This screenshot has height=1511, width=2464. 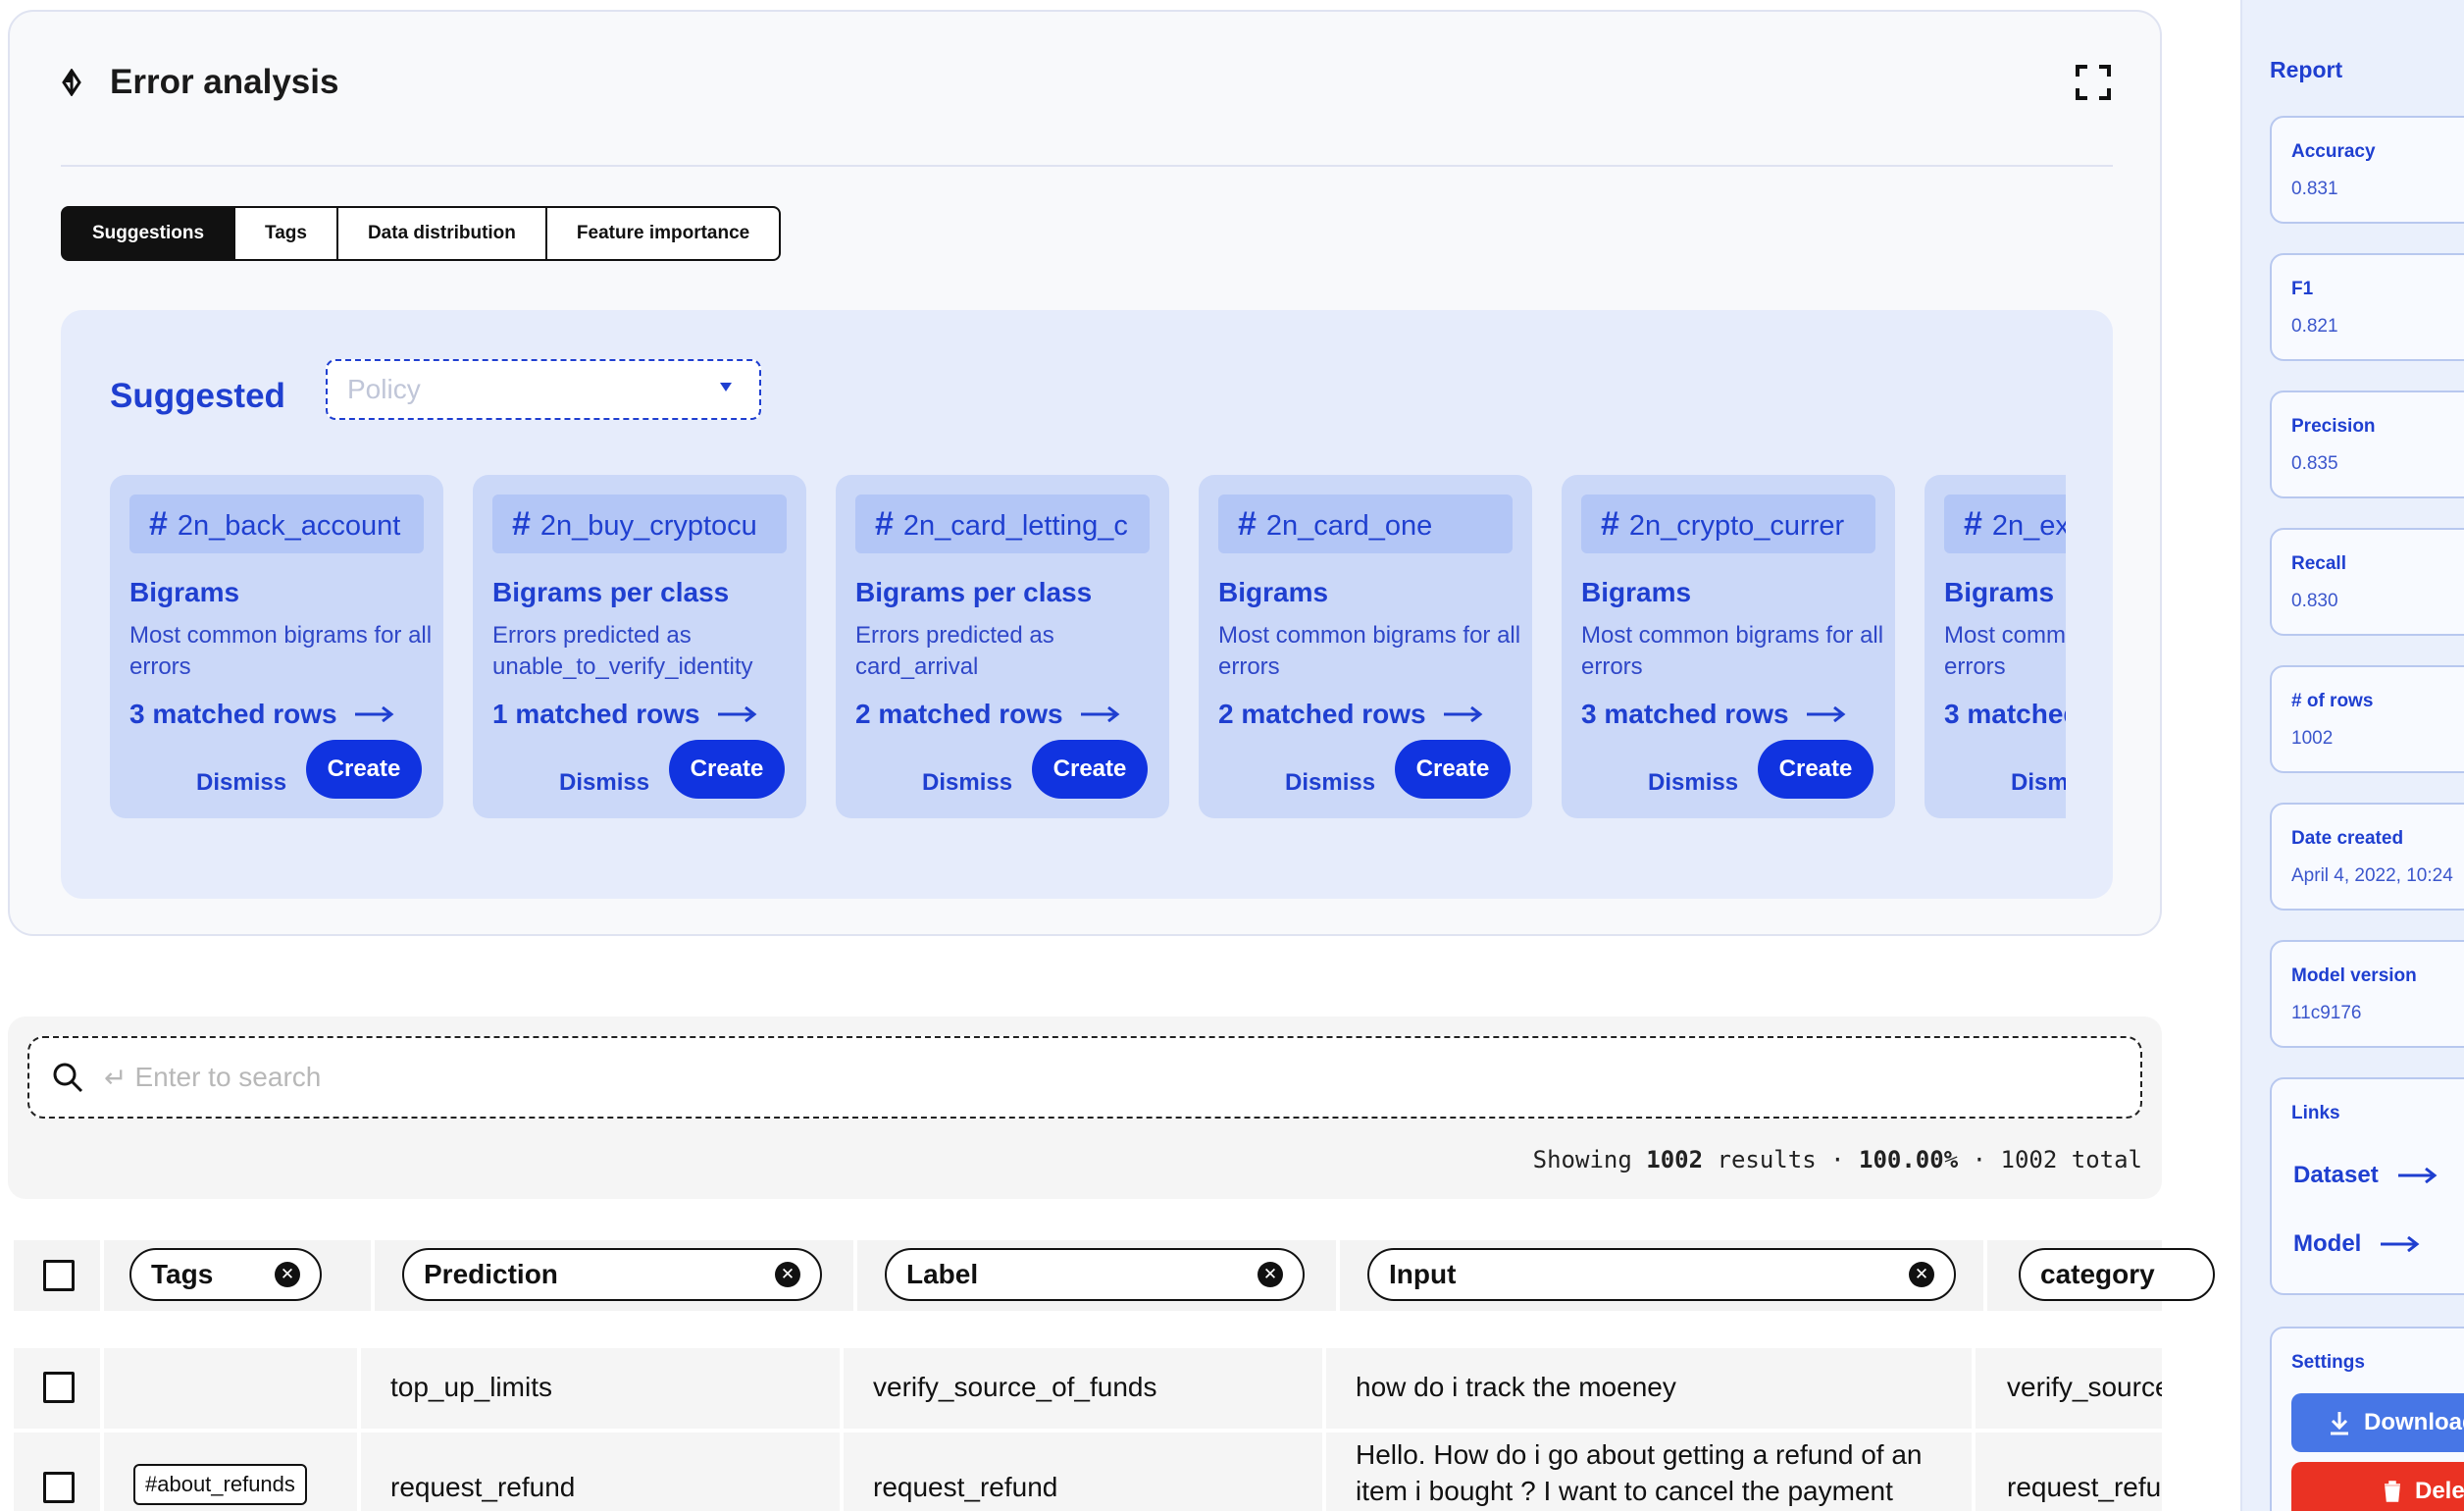 I want to click on metric-card-recall: Recall 0.830, so click(x=2367, y=582).